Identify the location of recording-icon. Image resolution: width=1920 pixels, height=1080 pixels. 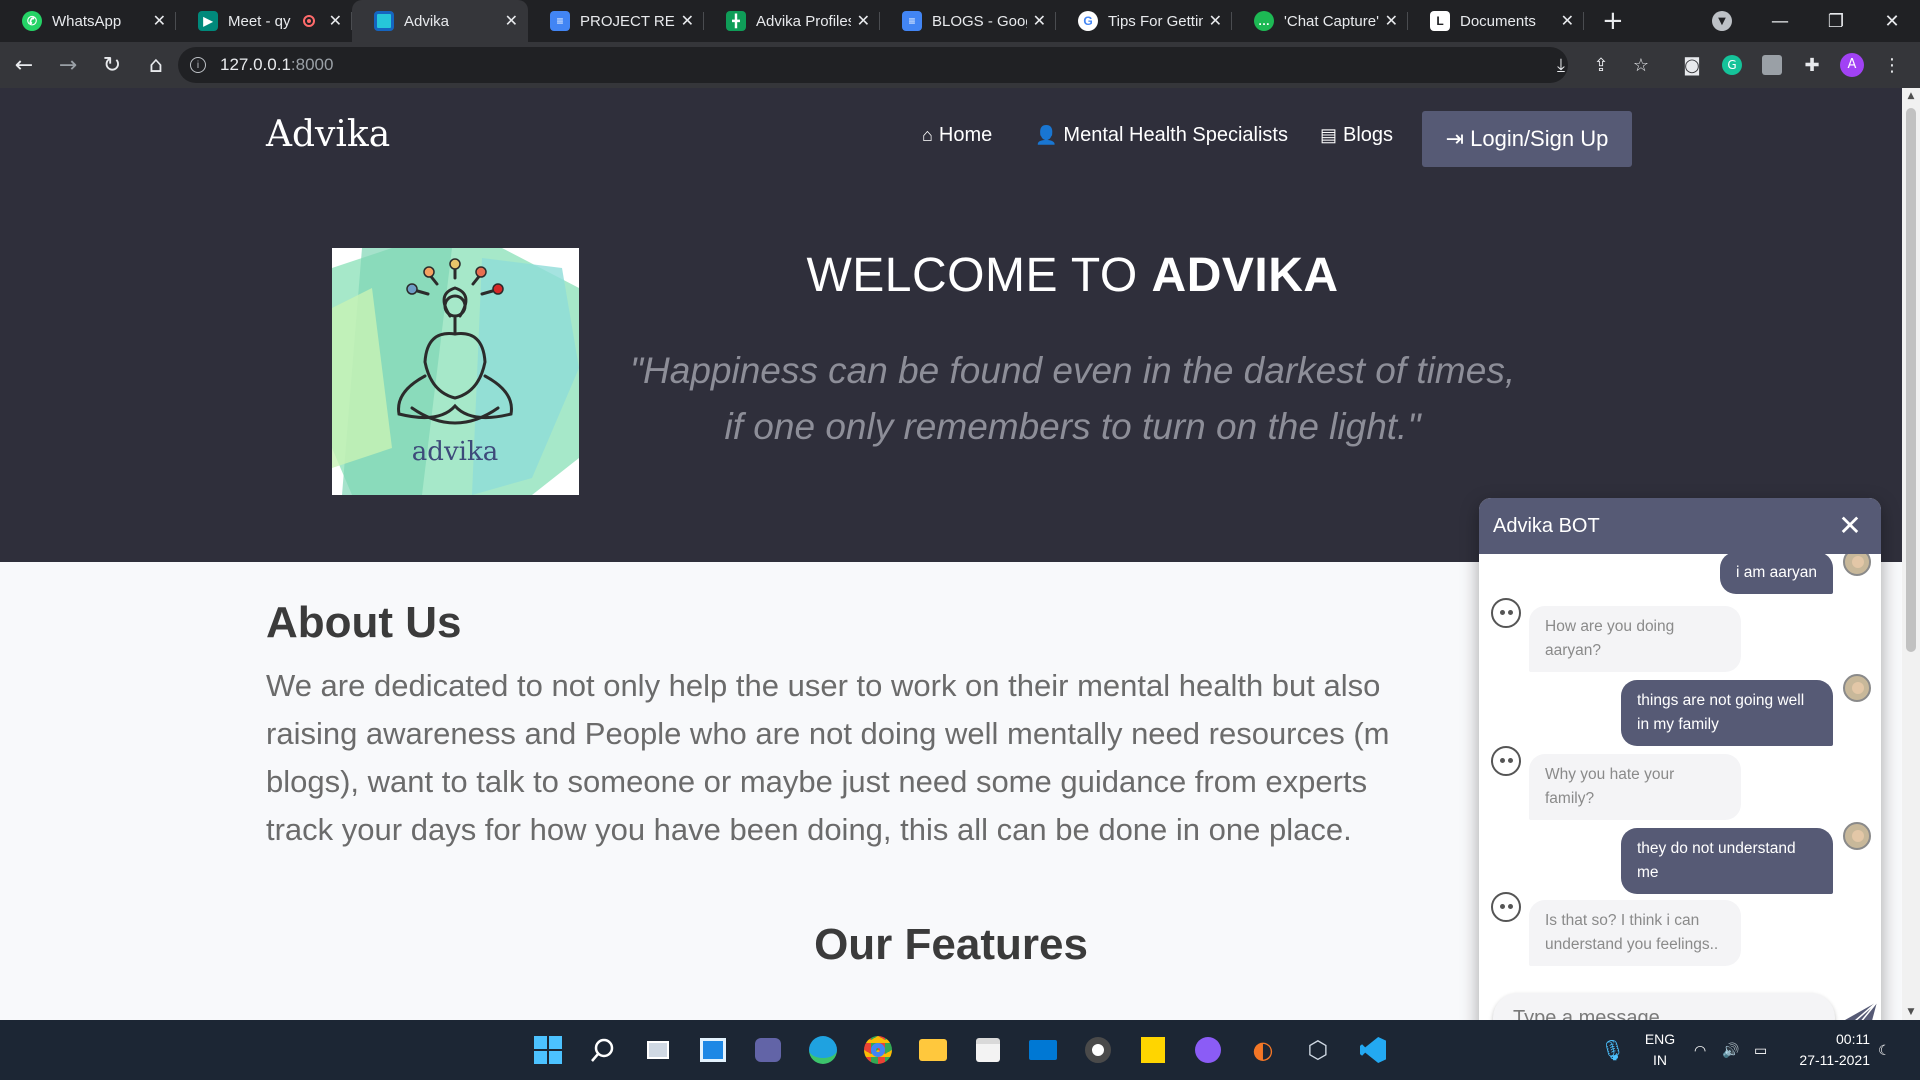
(308, 21).